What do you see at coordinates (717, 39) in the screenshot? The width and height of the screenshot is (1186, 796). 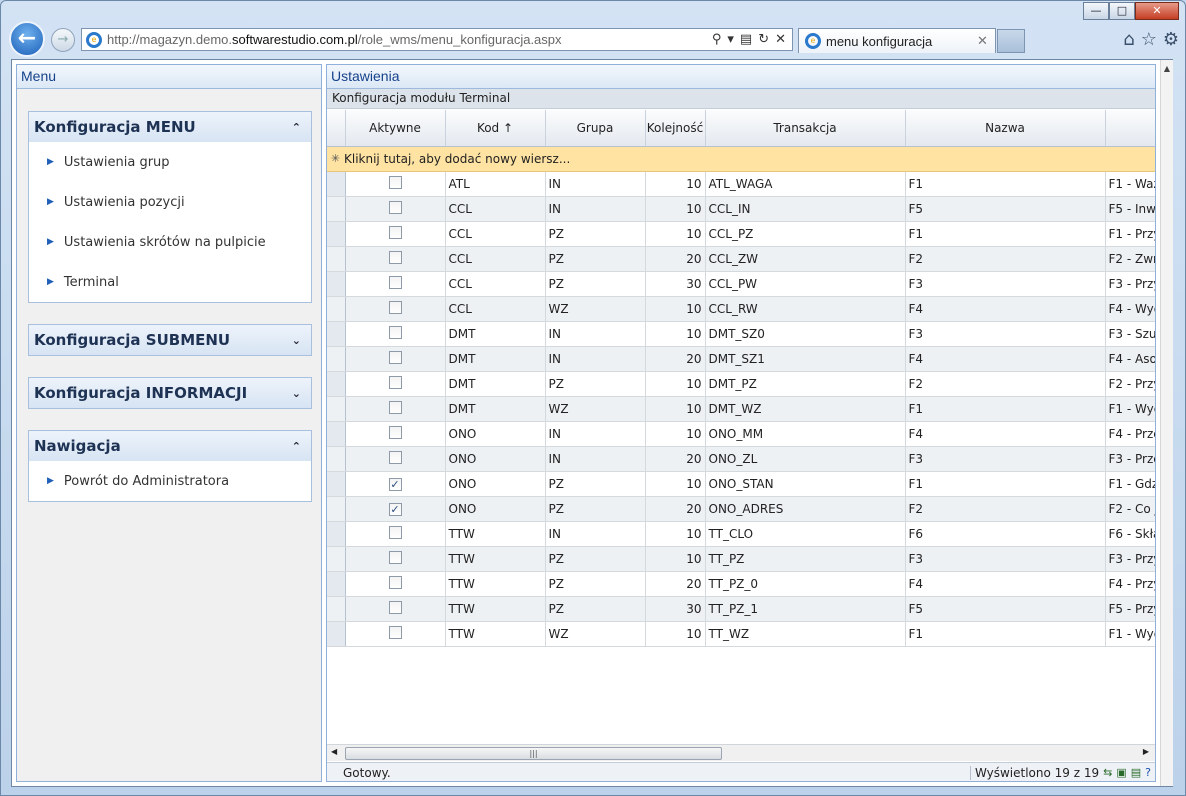 I see `search-icon: ⚲` at bounding box center [717, 39].